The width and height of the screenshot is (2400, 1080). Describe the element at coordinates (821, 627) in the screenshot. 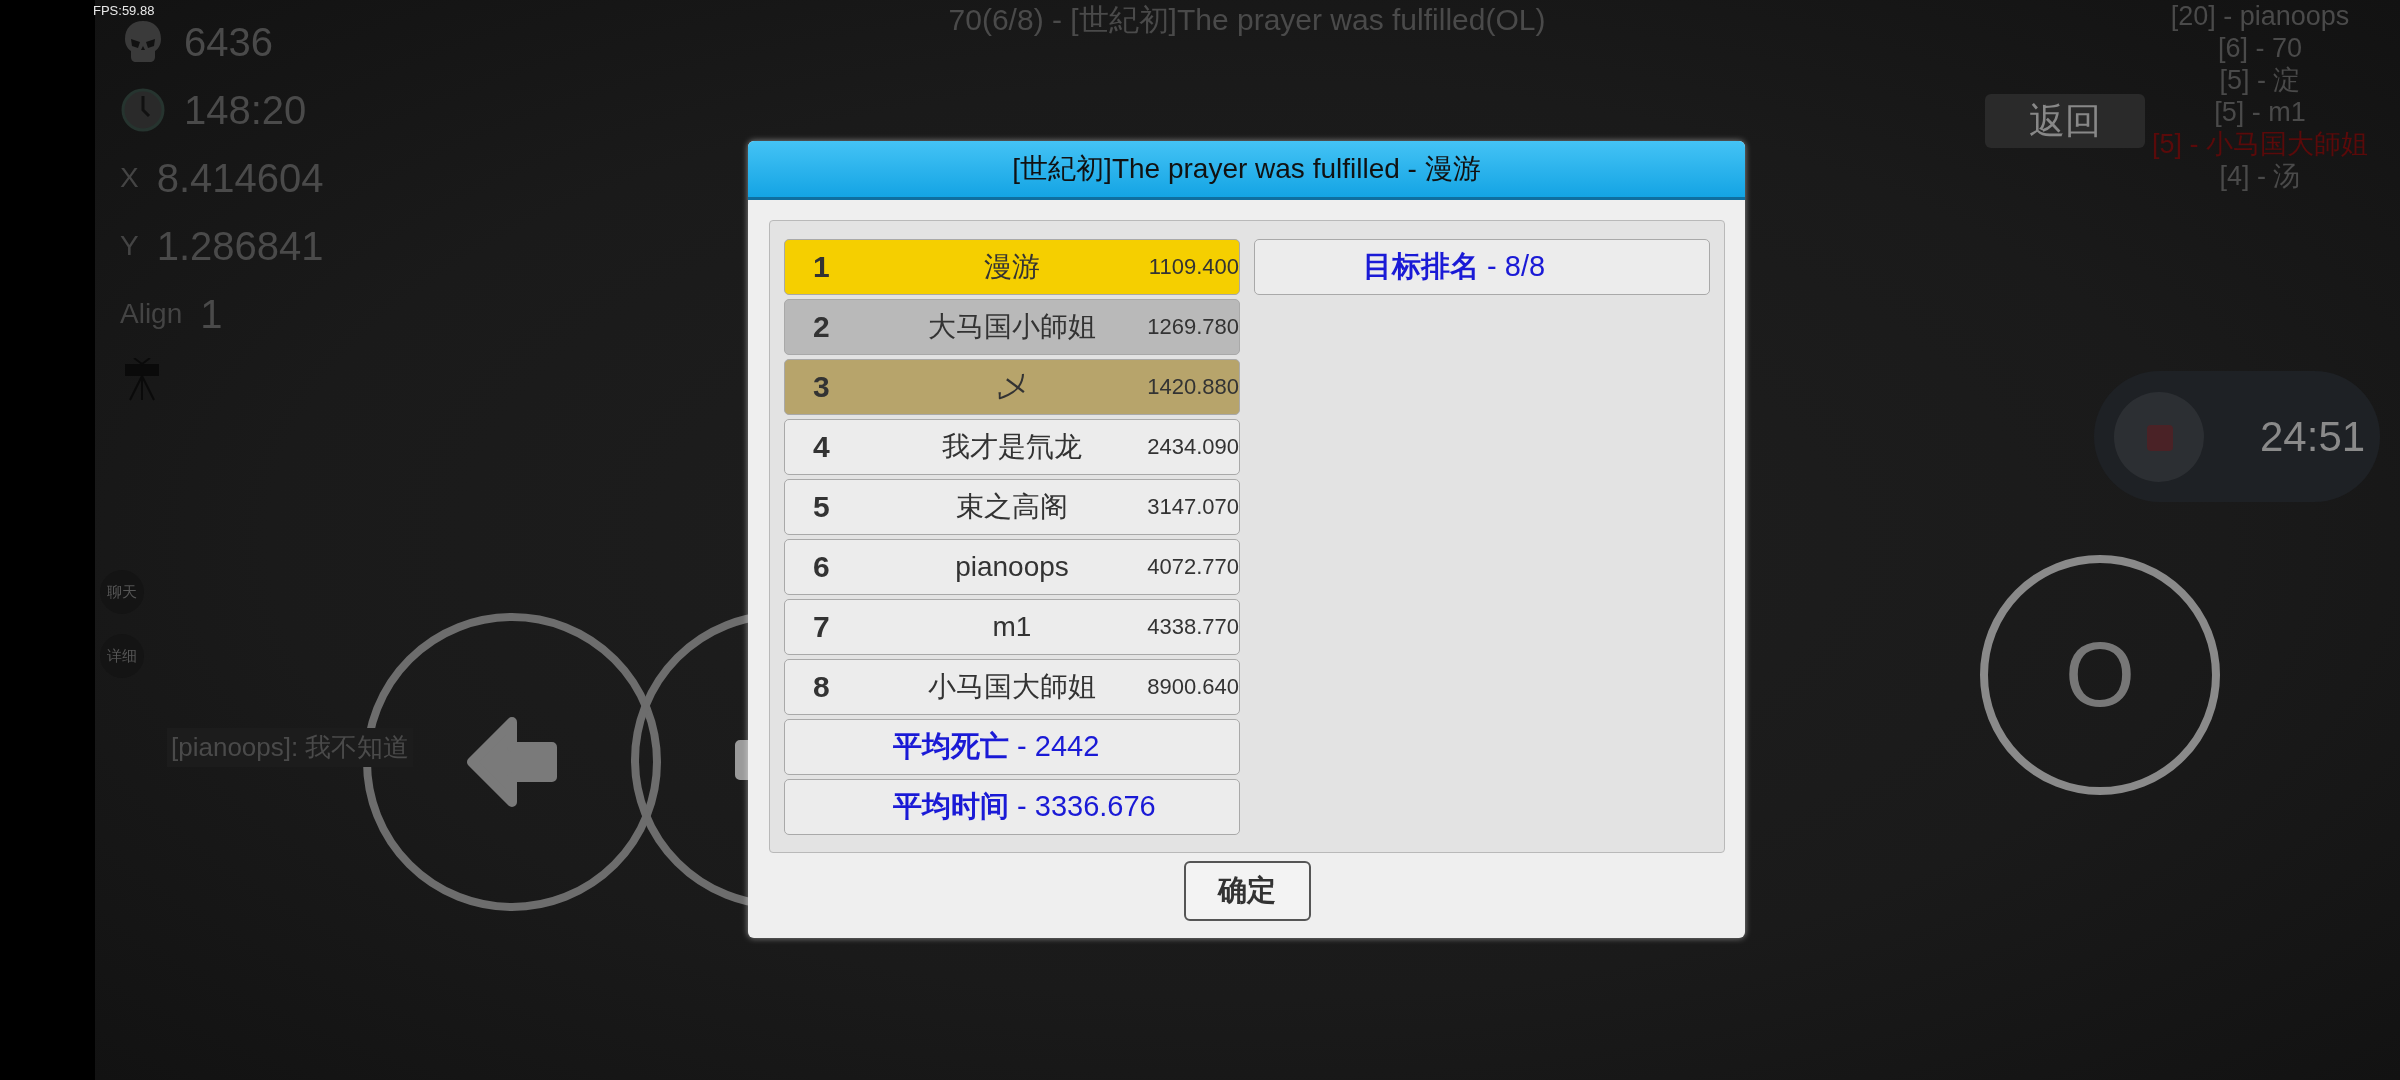

I see `rank-number: 7` at that location.